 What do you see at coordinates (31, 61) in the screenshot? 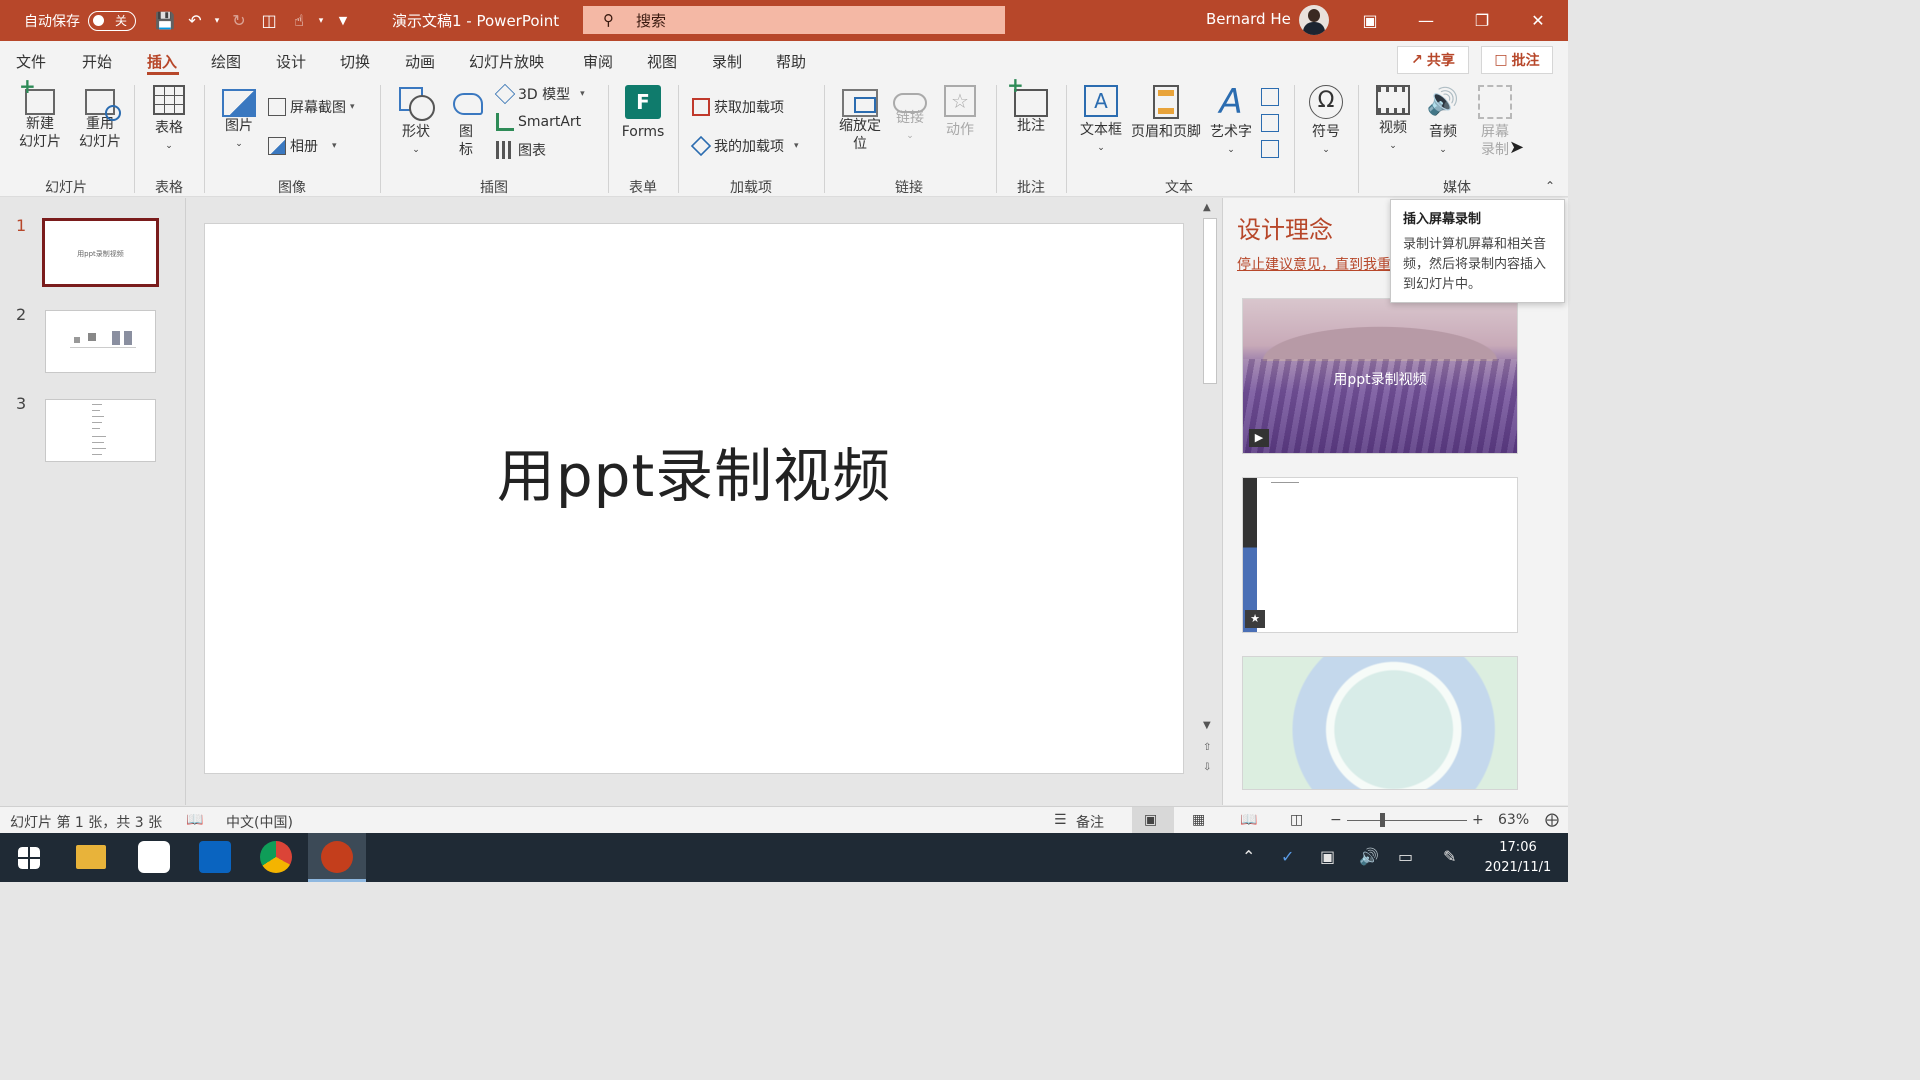
I see `tab-file: 文件` at bounding box center [31, 61].